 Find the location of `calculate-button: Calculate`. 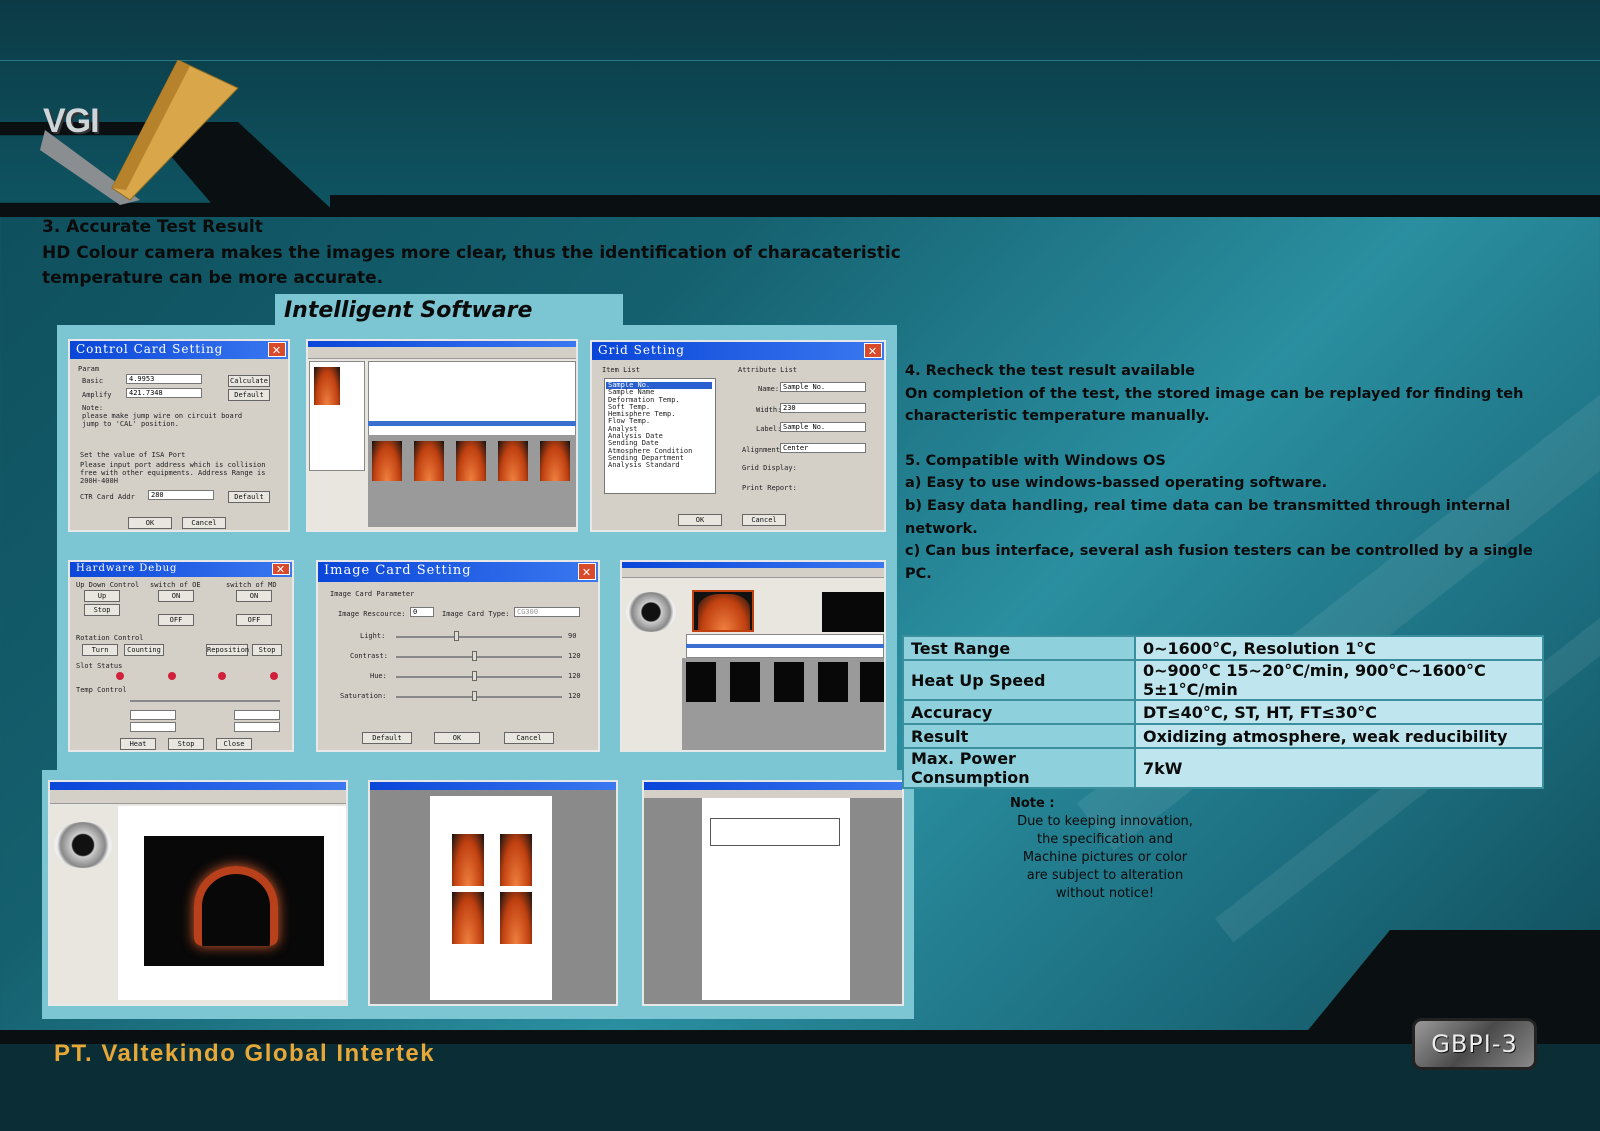

calculate-button: Calculate is located at coordinates (249, 381).